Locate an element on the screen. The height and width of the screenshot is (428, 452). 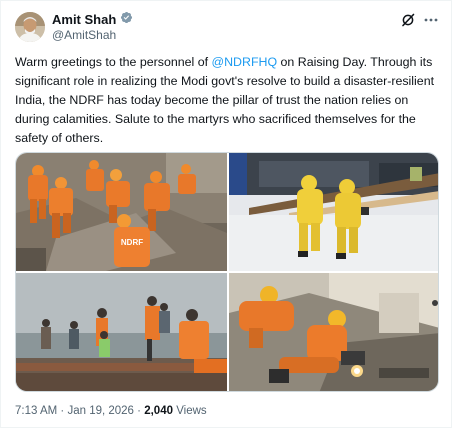
photo-hazmat-train is located at coordinates (333, 212).